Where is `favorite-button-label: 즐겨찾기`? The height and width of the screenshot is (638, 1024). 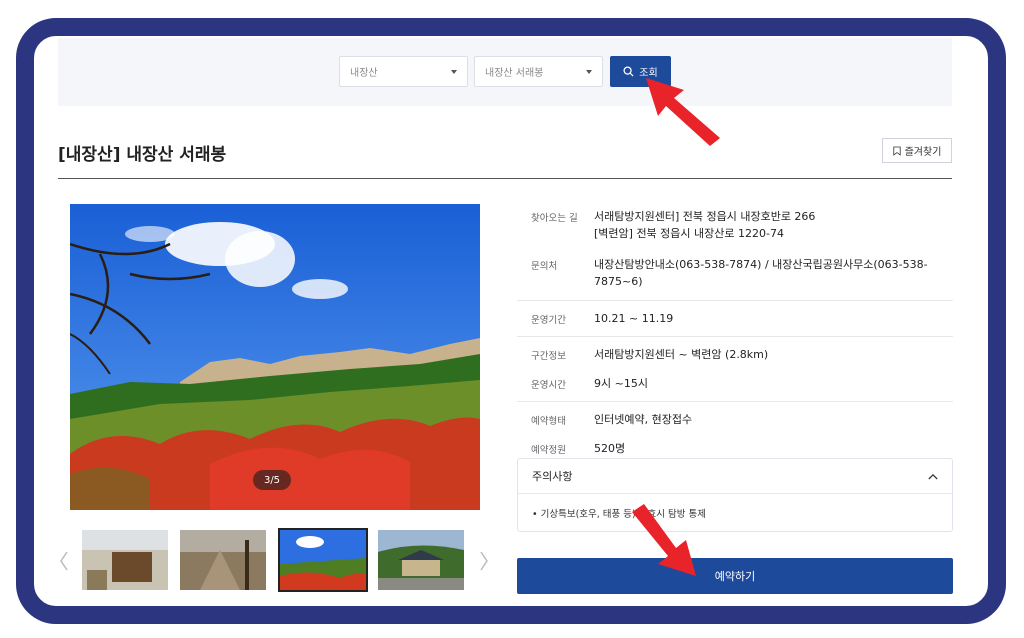 favorite-button-label: 즐겨찾기 is located at coordinates (923, 152).